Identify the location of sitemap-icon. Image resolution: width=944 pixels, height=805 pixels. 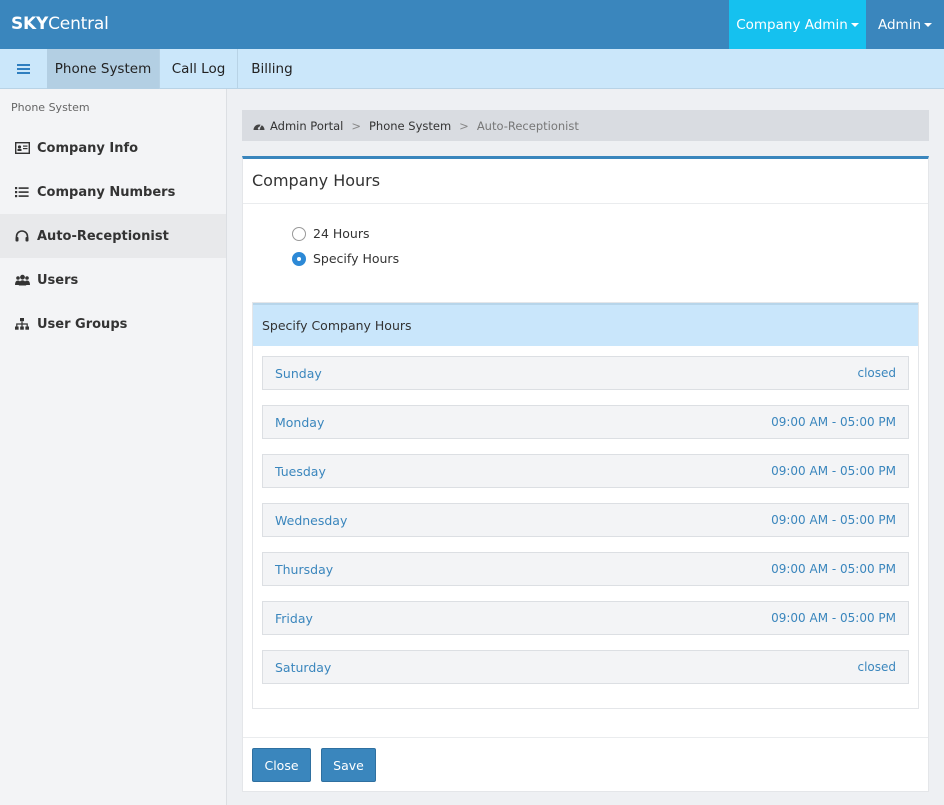
(22, 324).